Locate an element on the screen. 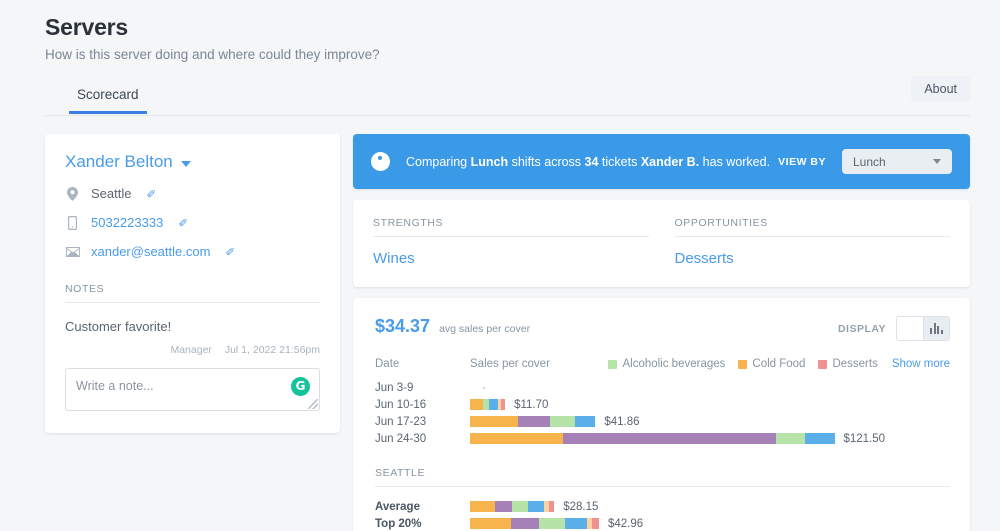  chart-row-empty: - is located at coordinates (484, 387).